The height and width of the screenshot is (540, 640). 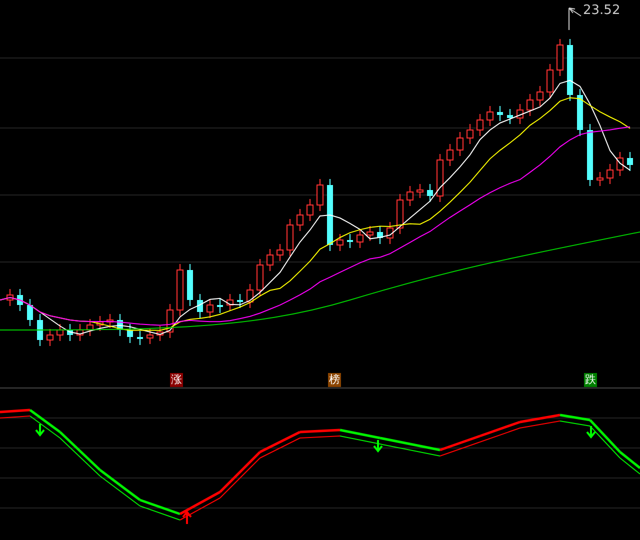 I want to click on high-price-label: 23.52, so click(x=601, y=11).